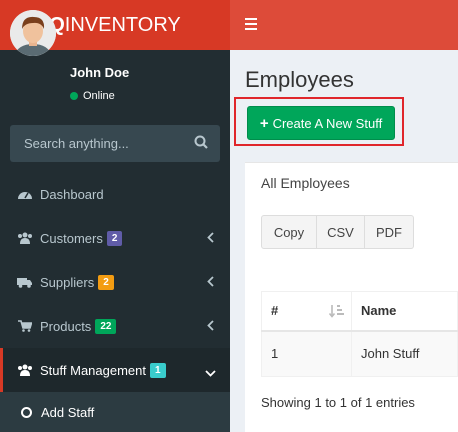 The height and width of the screenshot is (432, 458). Describe the element at coordinates (336, 312) in the screenshot. I see `sort-icon` at that location.